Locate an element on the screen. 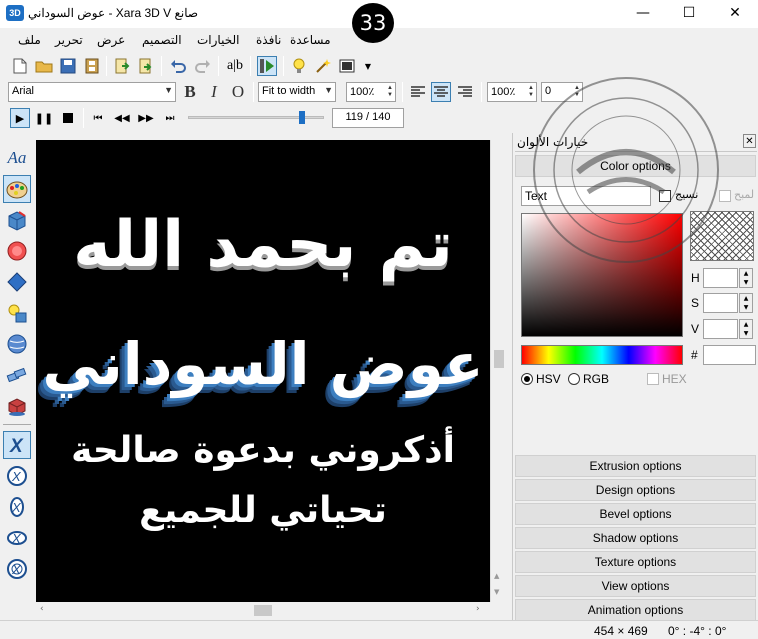  view-options-button: View options is located at coordinates (635, 586).